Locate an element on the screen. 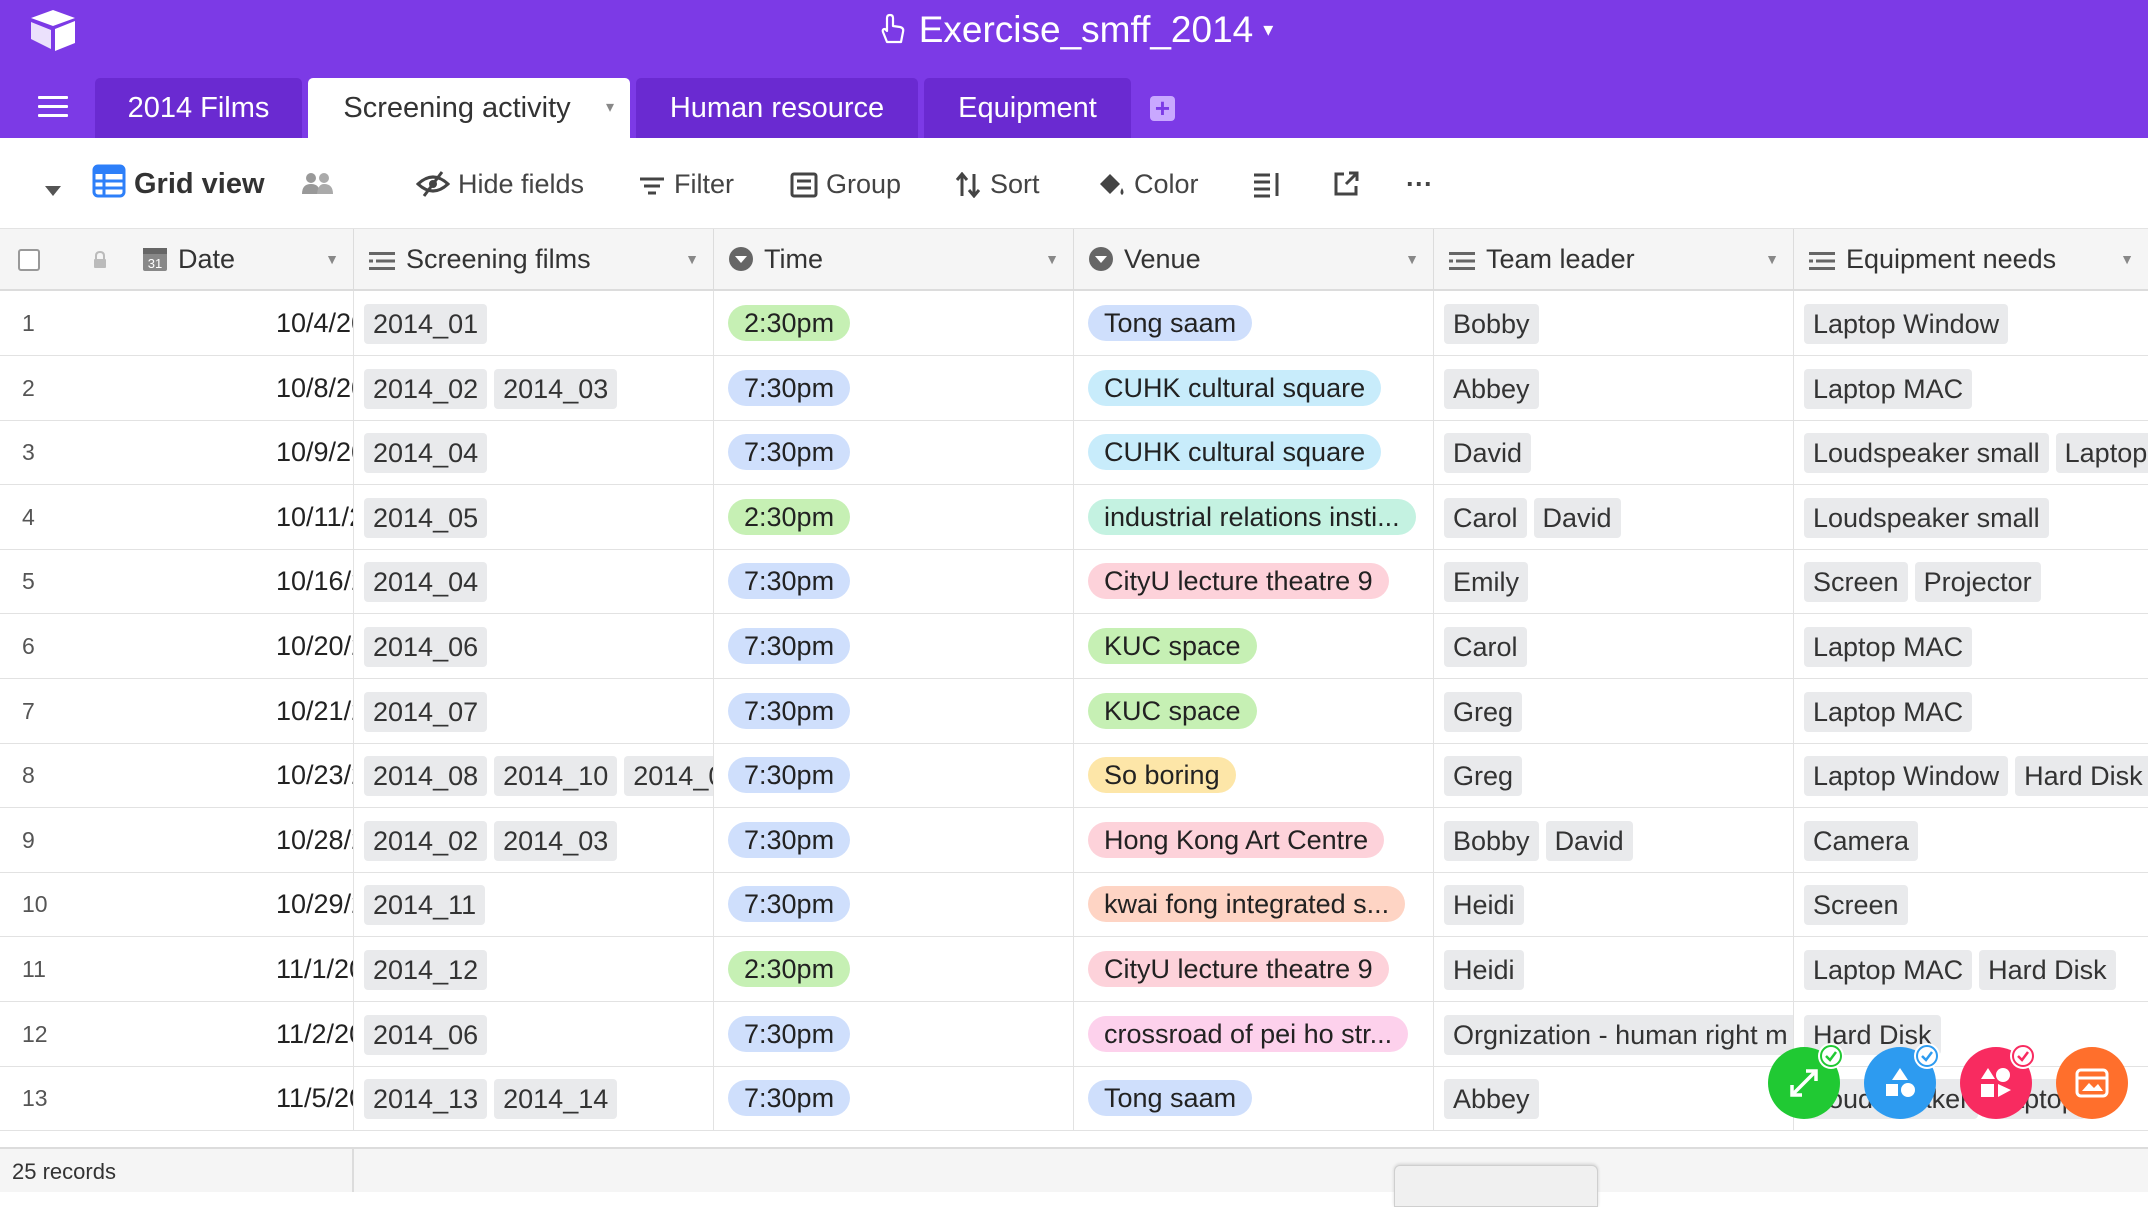  equipment-needs-cell: Laptop Window Hard Disk is located at coordinates (1971, 775).